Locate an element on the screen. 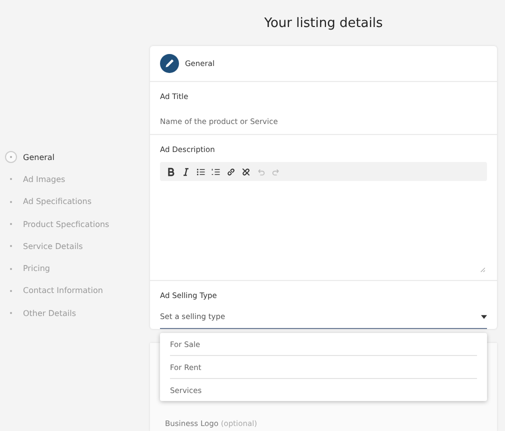 The height and width of the screenshot is (431, 505). sidebar-item: Ad Specifications is located at coordinates (75, 201).